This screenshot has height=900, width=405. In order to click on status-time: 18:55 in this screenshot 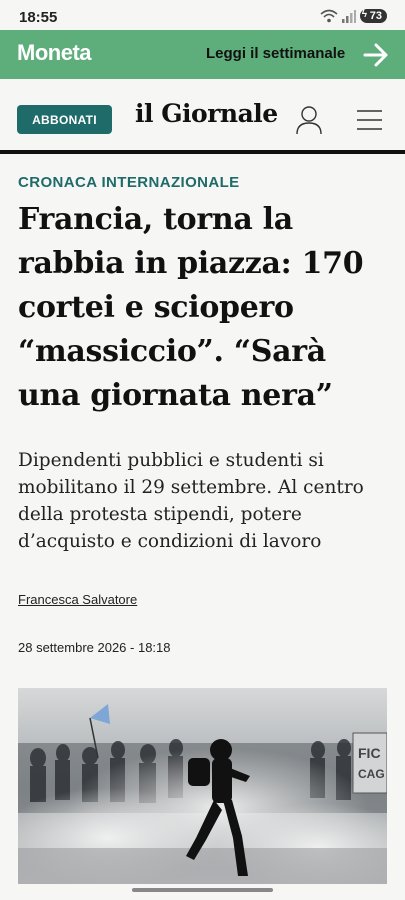, I will do `click(38, 17)`.